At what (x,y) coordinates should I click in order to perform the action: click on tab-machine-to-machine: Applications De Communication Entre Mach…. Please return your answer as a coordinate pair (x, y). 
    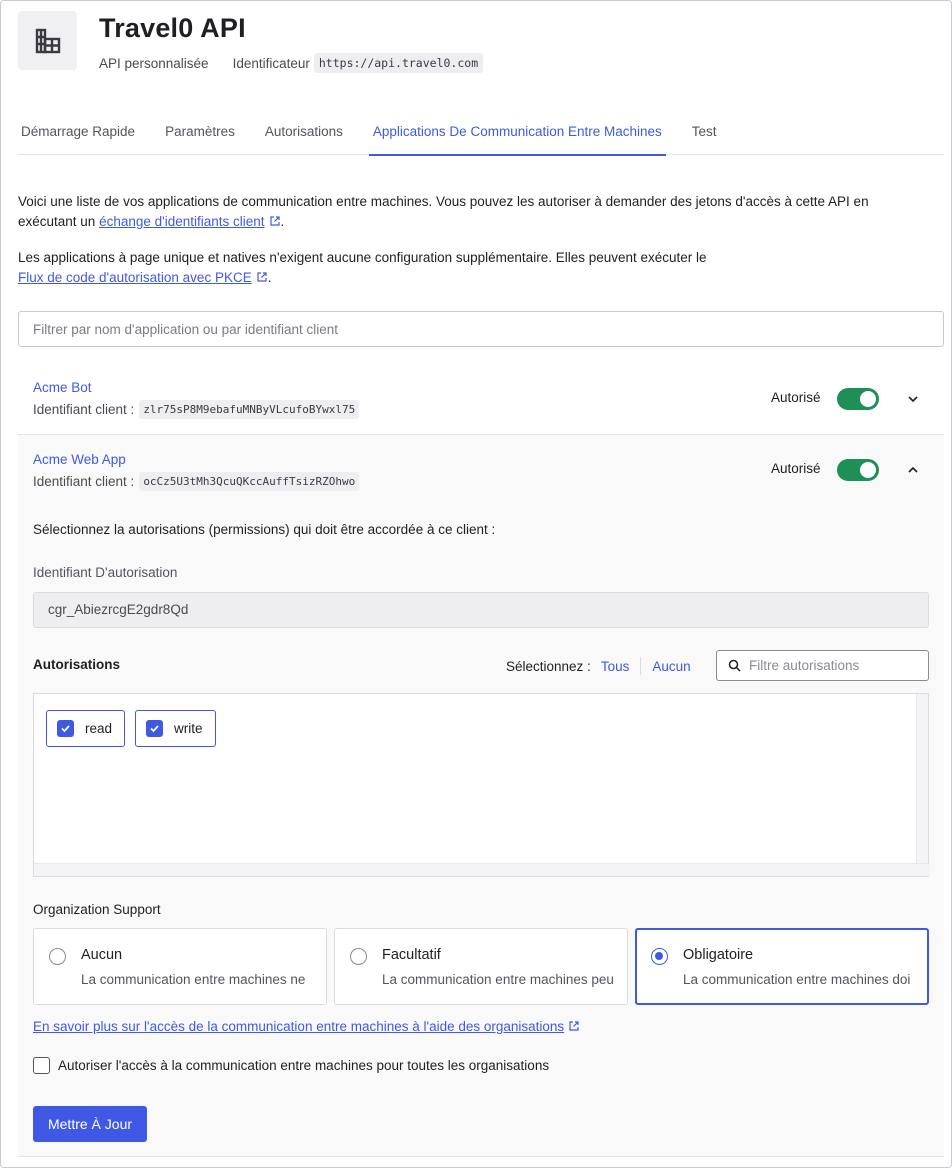
    Looking at the image, I should click on (517, 133).